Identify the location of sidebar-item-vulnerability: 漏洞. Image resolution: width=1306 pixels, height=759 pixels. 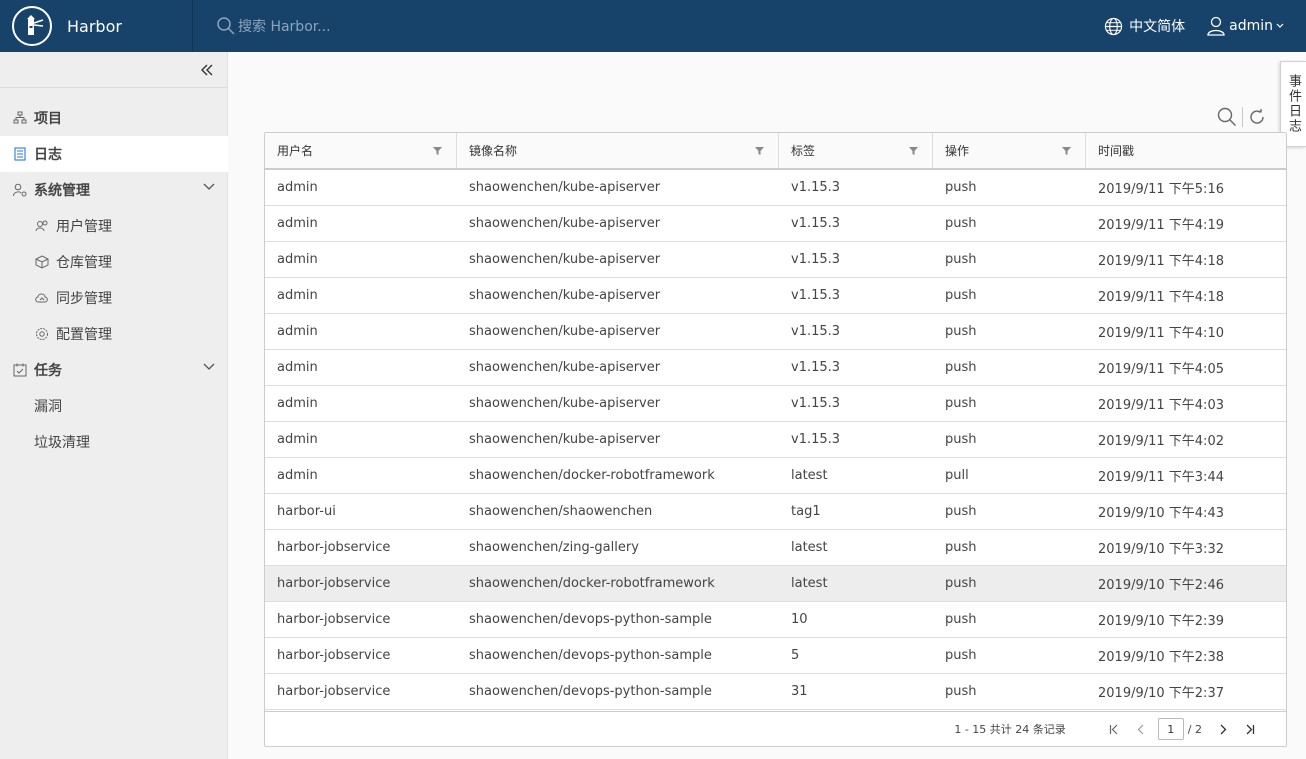
(114, 406).